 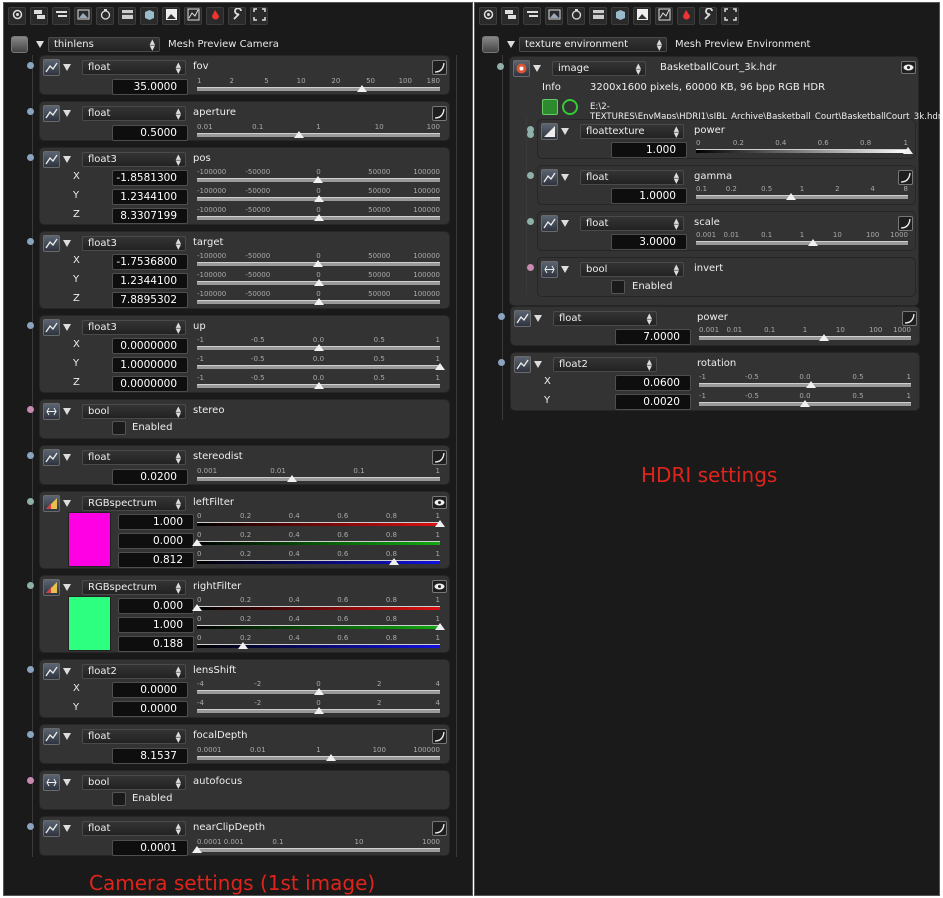 What do you see at coordinates (593, 44) in the screenshot?
I see `node-type-dropdown: texture environment ▲ ▼` at bounding box center [593, 44].